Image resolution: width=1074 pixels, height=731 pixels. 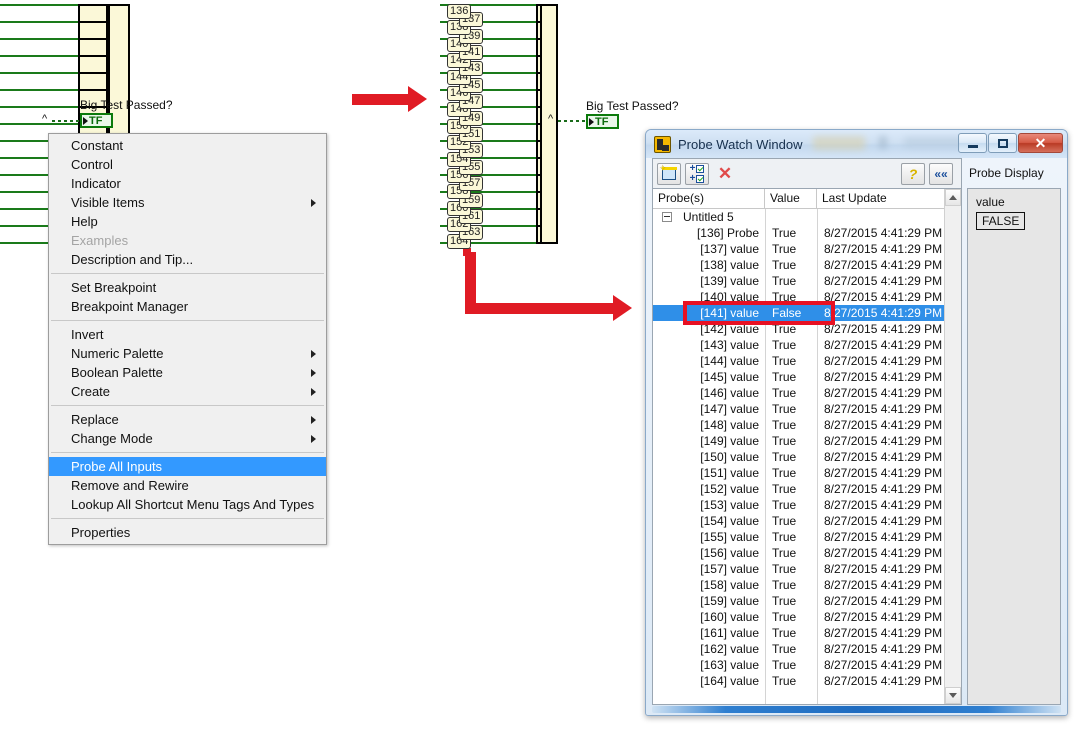 I want to click on menu-item-replace: Replace, so click(x=187, y=419).